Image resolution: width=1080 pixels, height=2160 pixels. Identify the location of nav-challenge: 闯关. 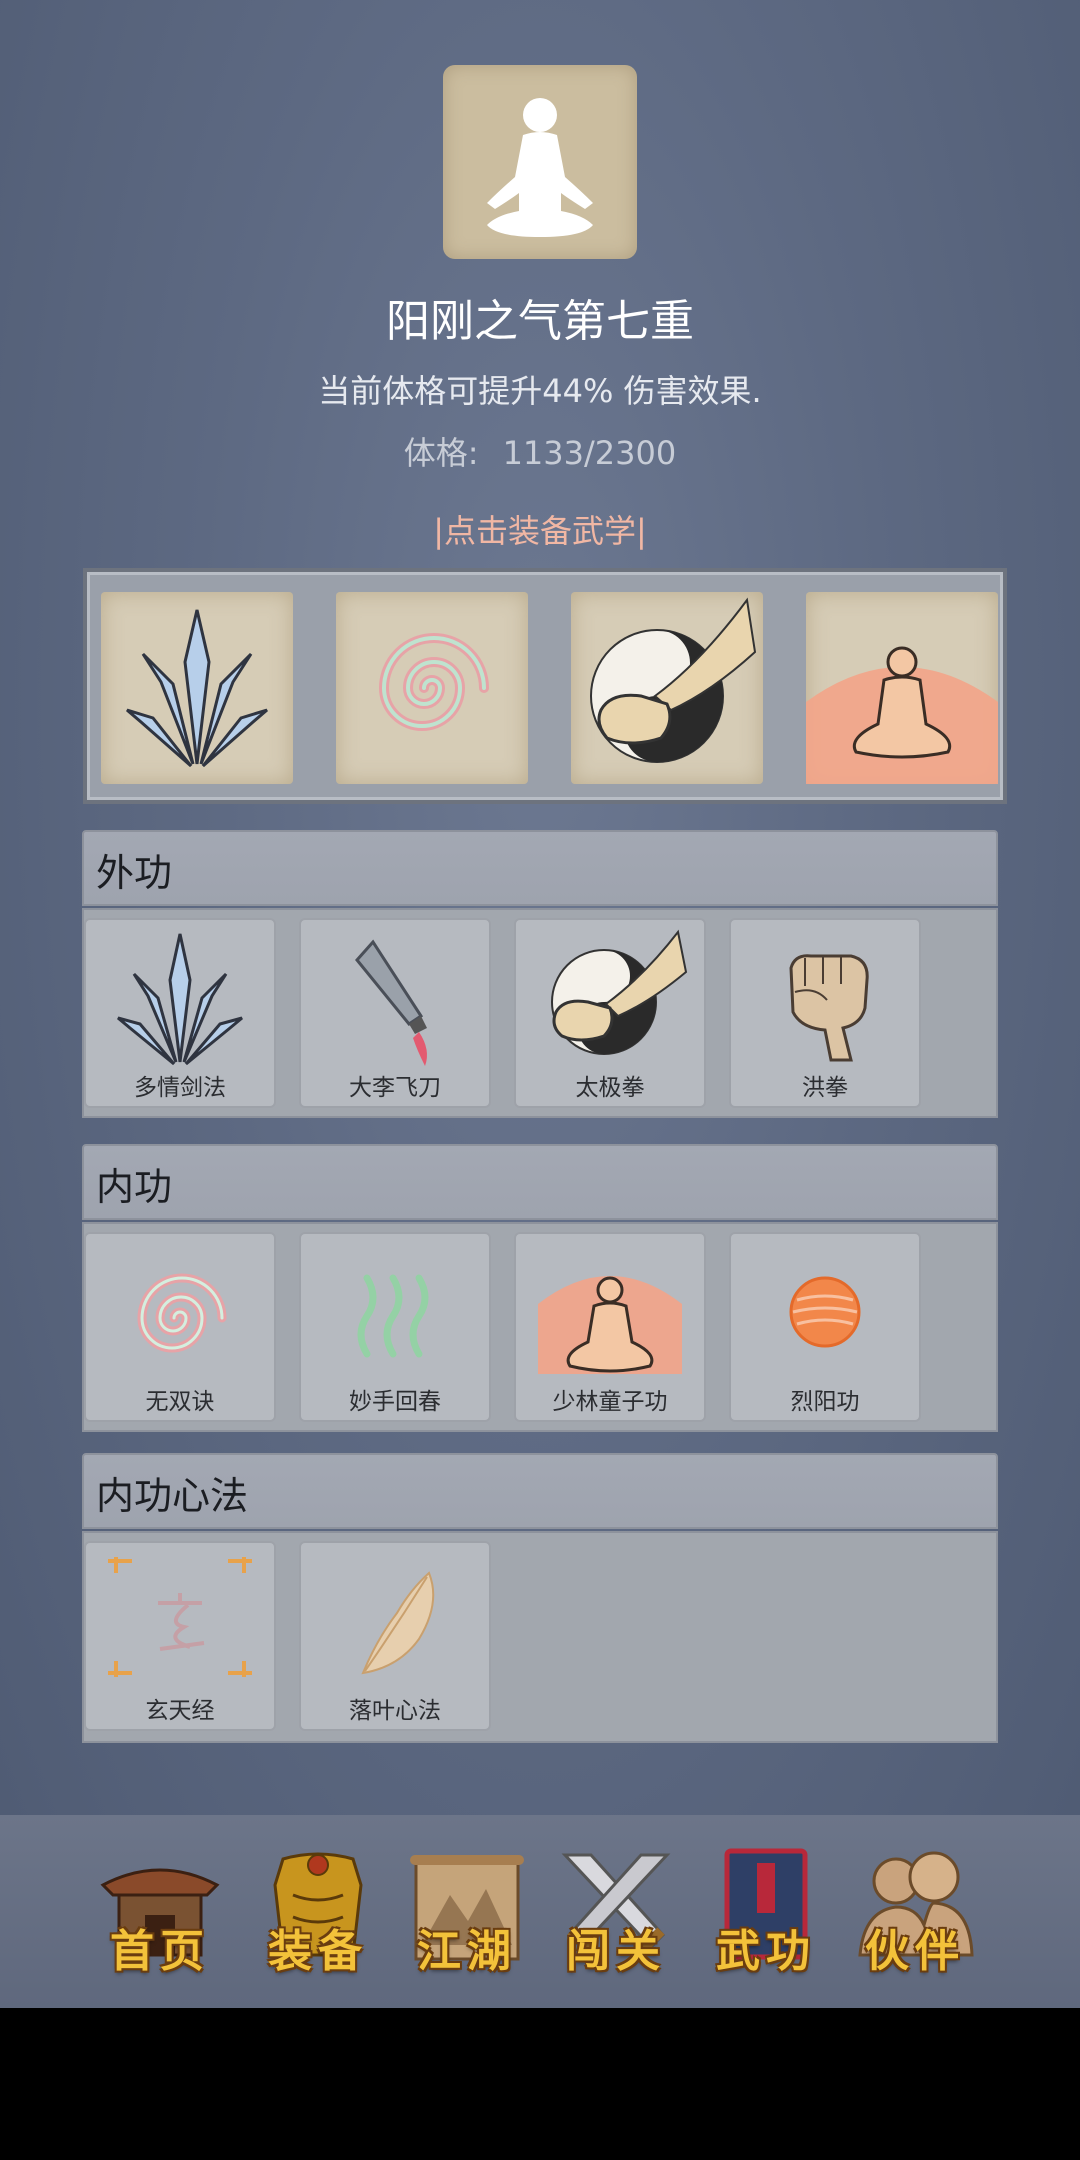
(616, 1915).